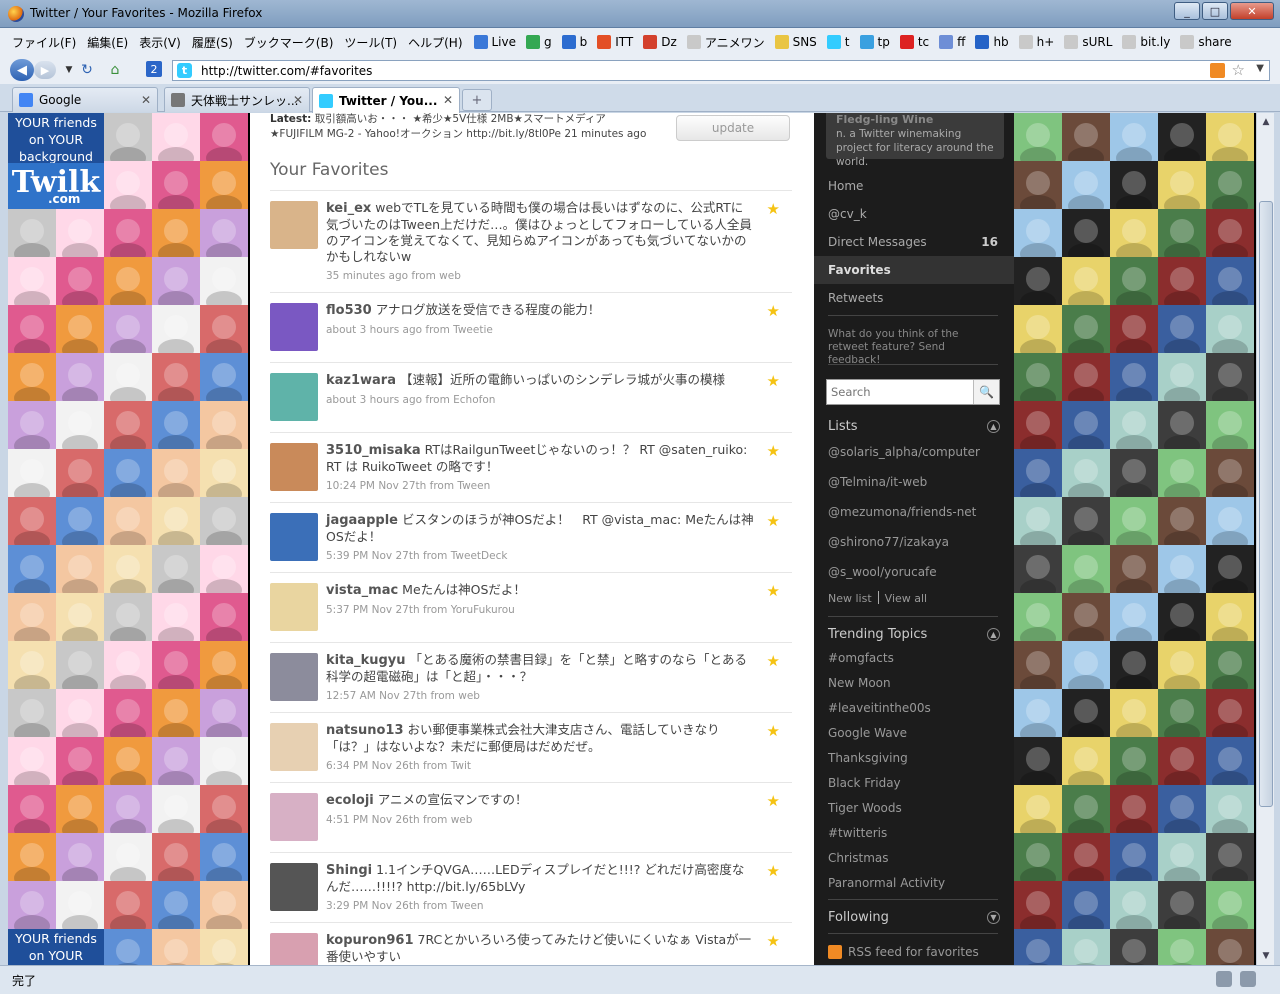 Image resolution: width=1280 pixels, height=994 pixels. Describe the element at coordinates (540, 906) in the screenshot. I see `status-meta: 3:29 PM Nov 26th from Tween` at that location.